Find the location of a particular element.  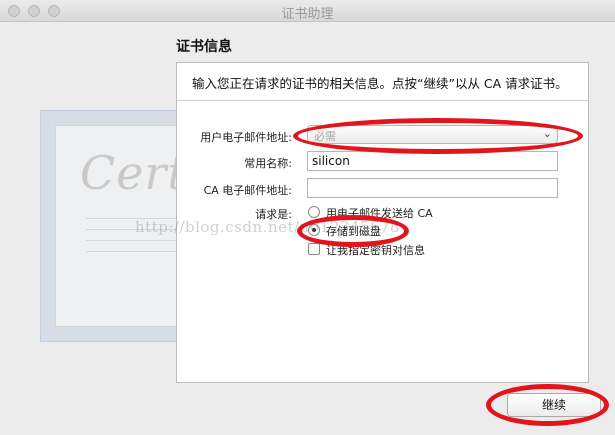

keypair-checkbox is located at coordinates (314, 249).